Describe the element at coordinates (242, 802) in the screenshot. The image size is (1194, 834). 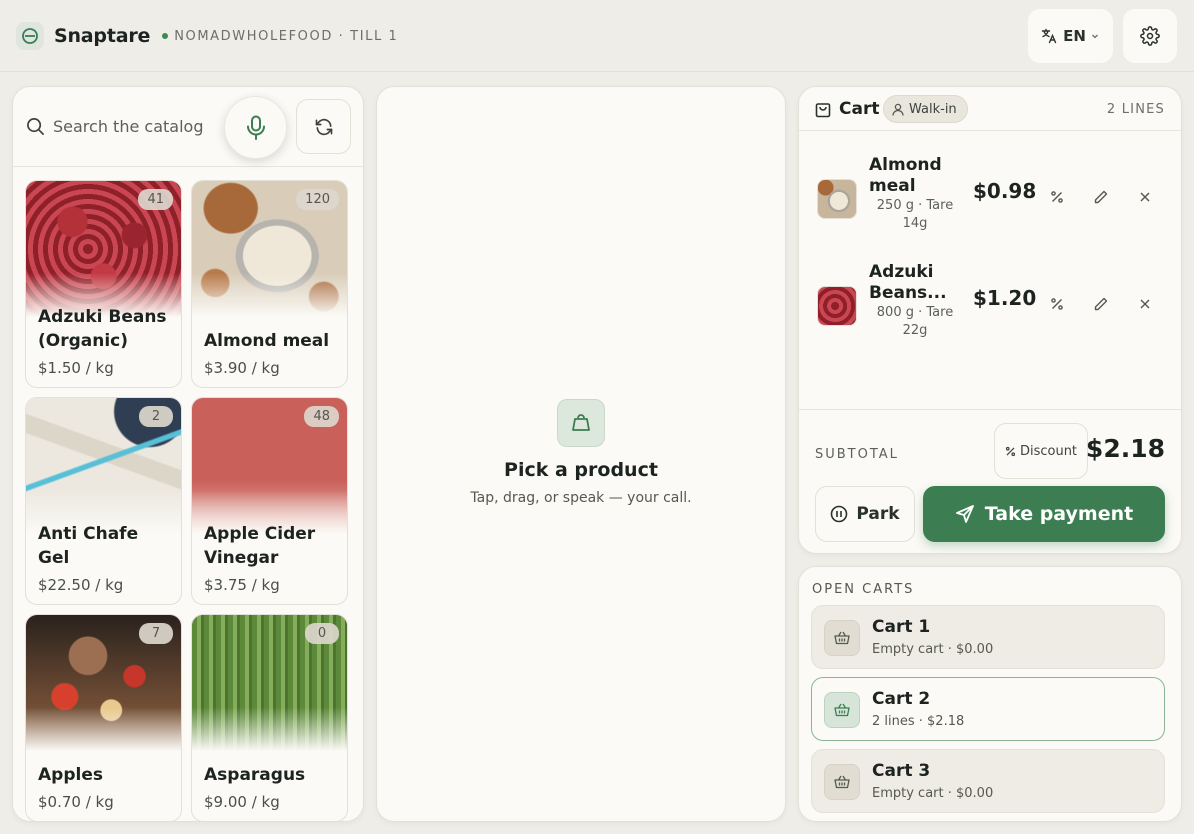
I see `product-price: $9.00 / kg` at that location.